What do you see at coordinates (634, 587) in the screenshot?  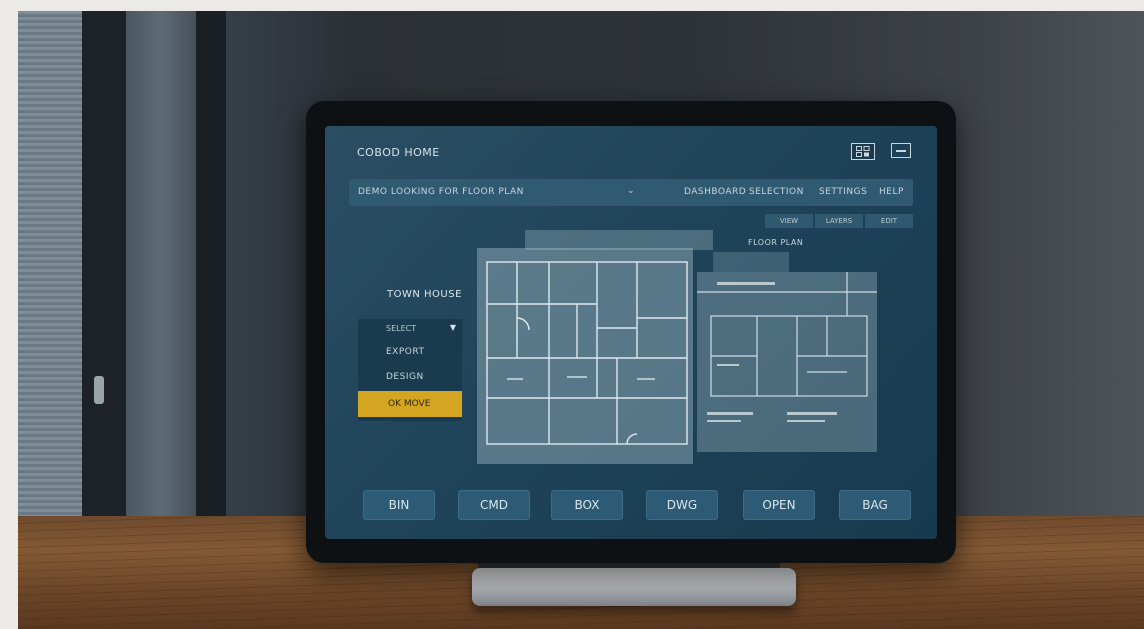 I see `tablet-stand-base` at bounding box center [634, 587].